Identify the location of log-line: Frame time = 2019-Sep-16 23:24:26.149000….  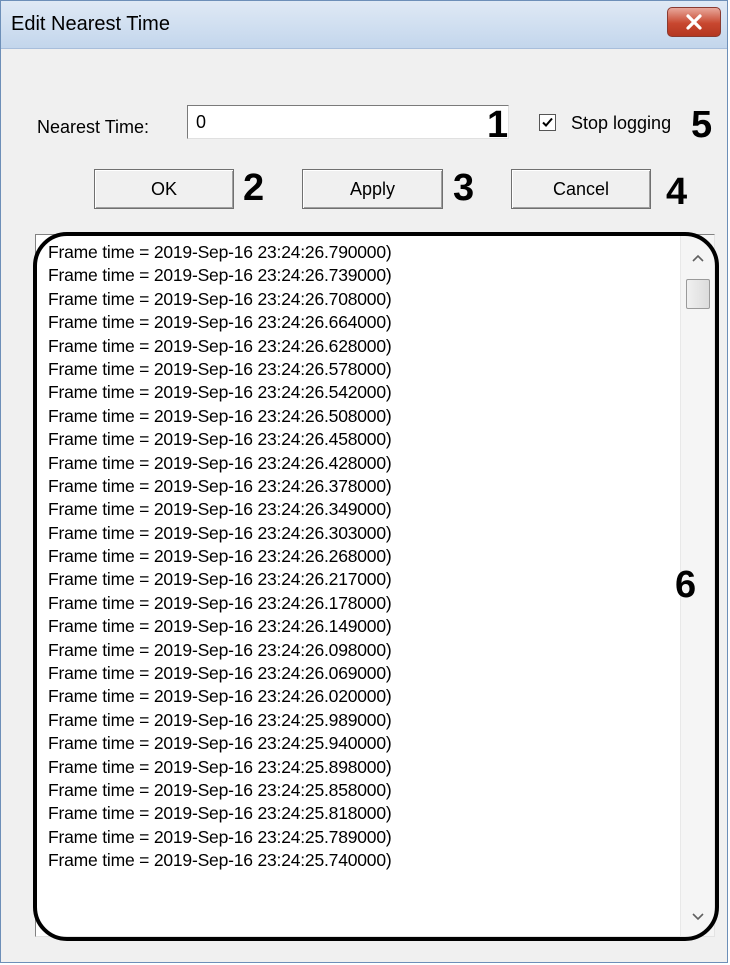
(220, 626).